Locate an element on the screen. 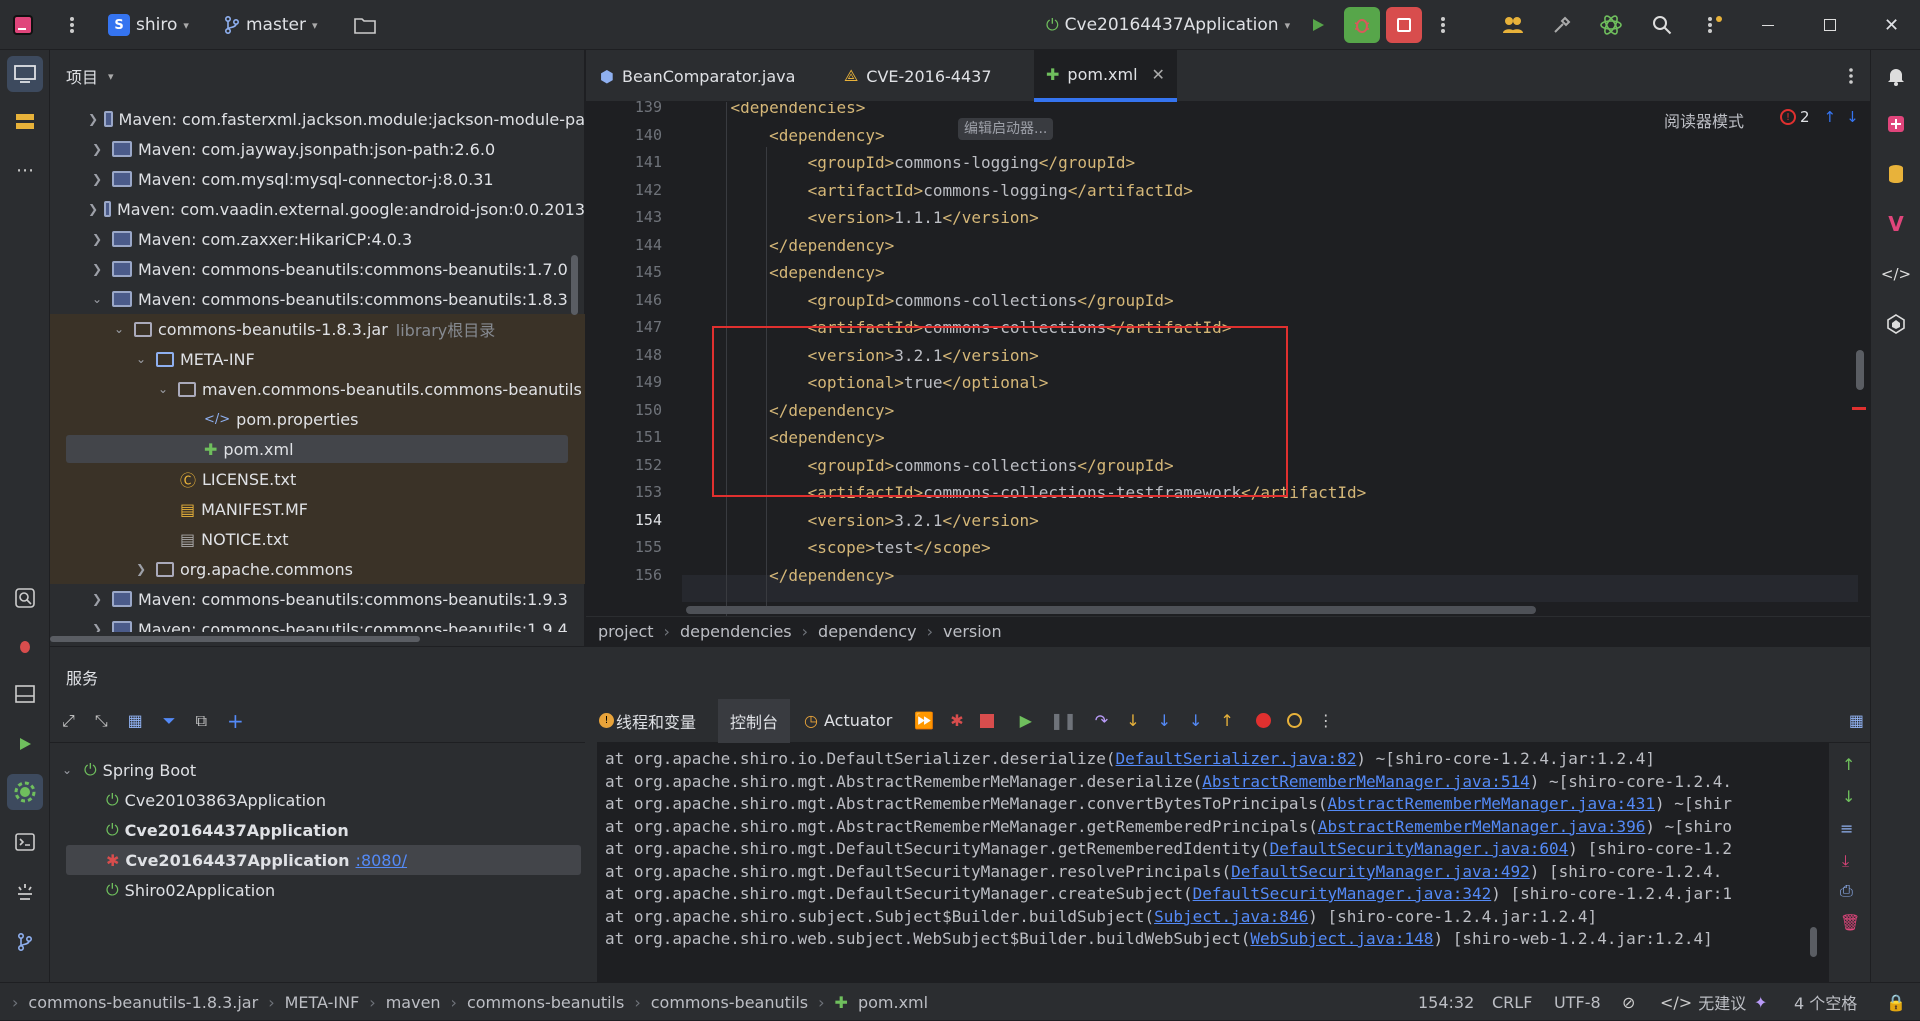 This screenshot has width=1920, height=1021. add-service-icon: + is located at coordinates (235, 721).